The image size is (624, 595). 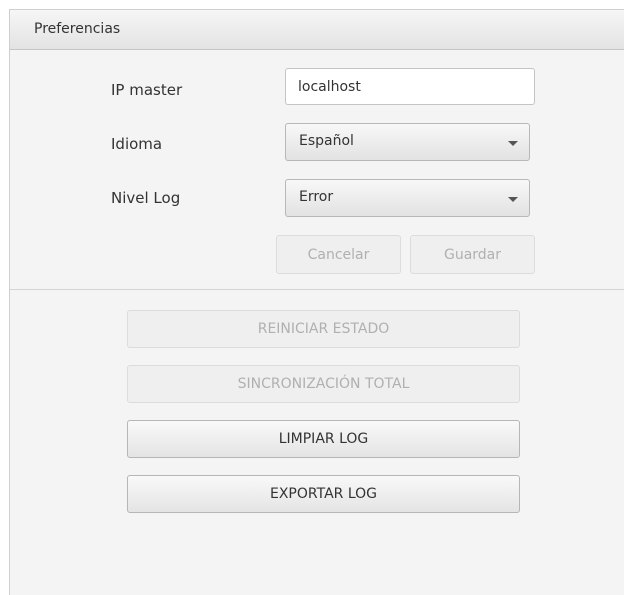 What do you see at coordinates (410, 86) in the screenshot?
I see `ip-master-input` at bounding box center [410, 86].